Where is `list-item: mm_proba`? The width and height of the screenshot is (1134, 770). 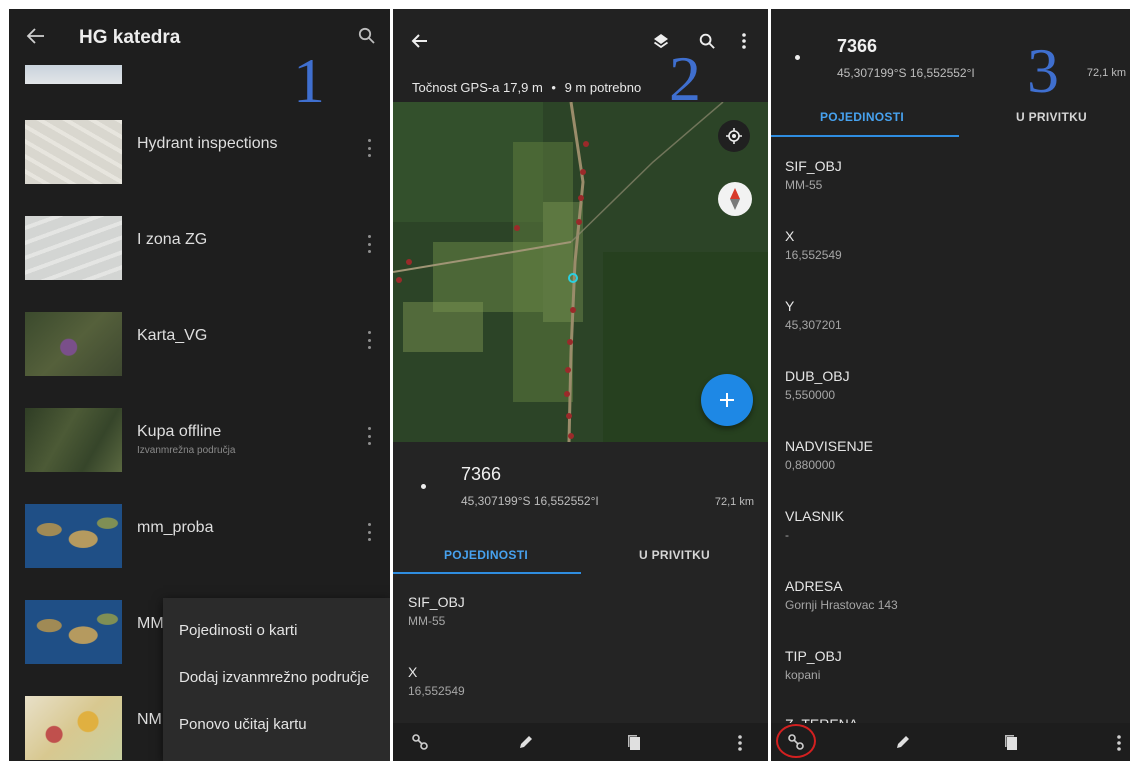
list-item: mm_proba is located at coordinates (199, 545).